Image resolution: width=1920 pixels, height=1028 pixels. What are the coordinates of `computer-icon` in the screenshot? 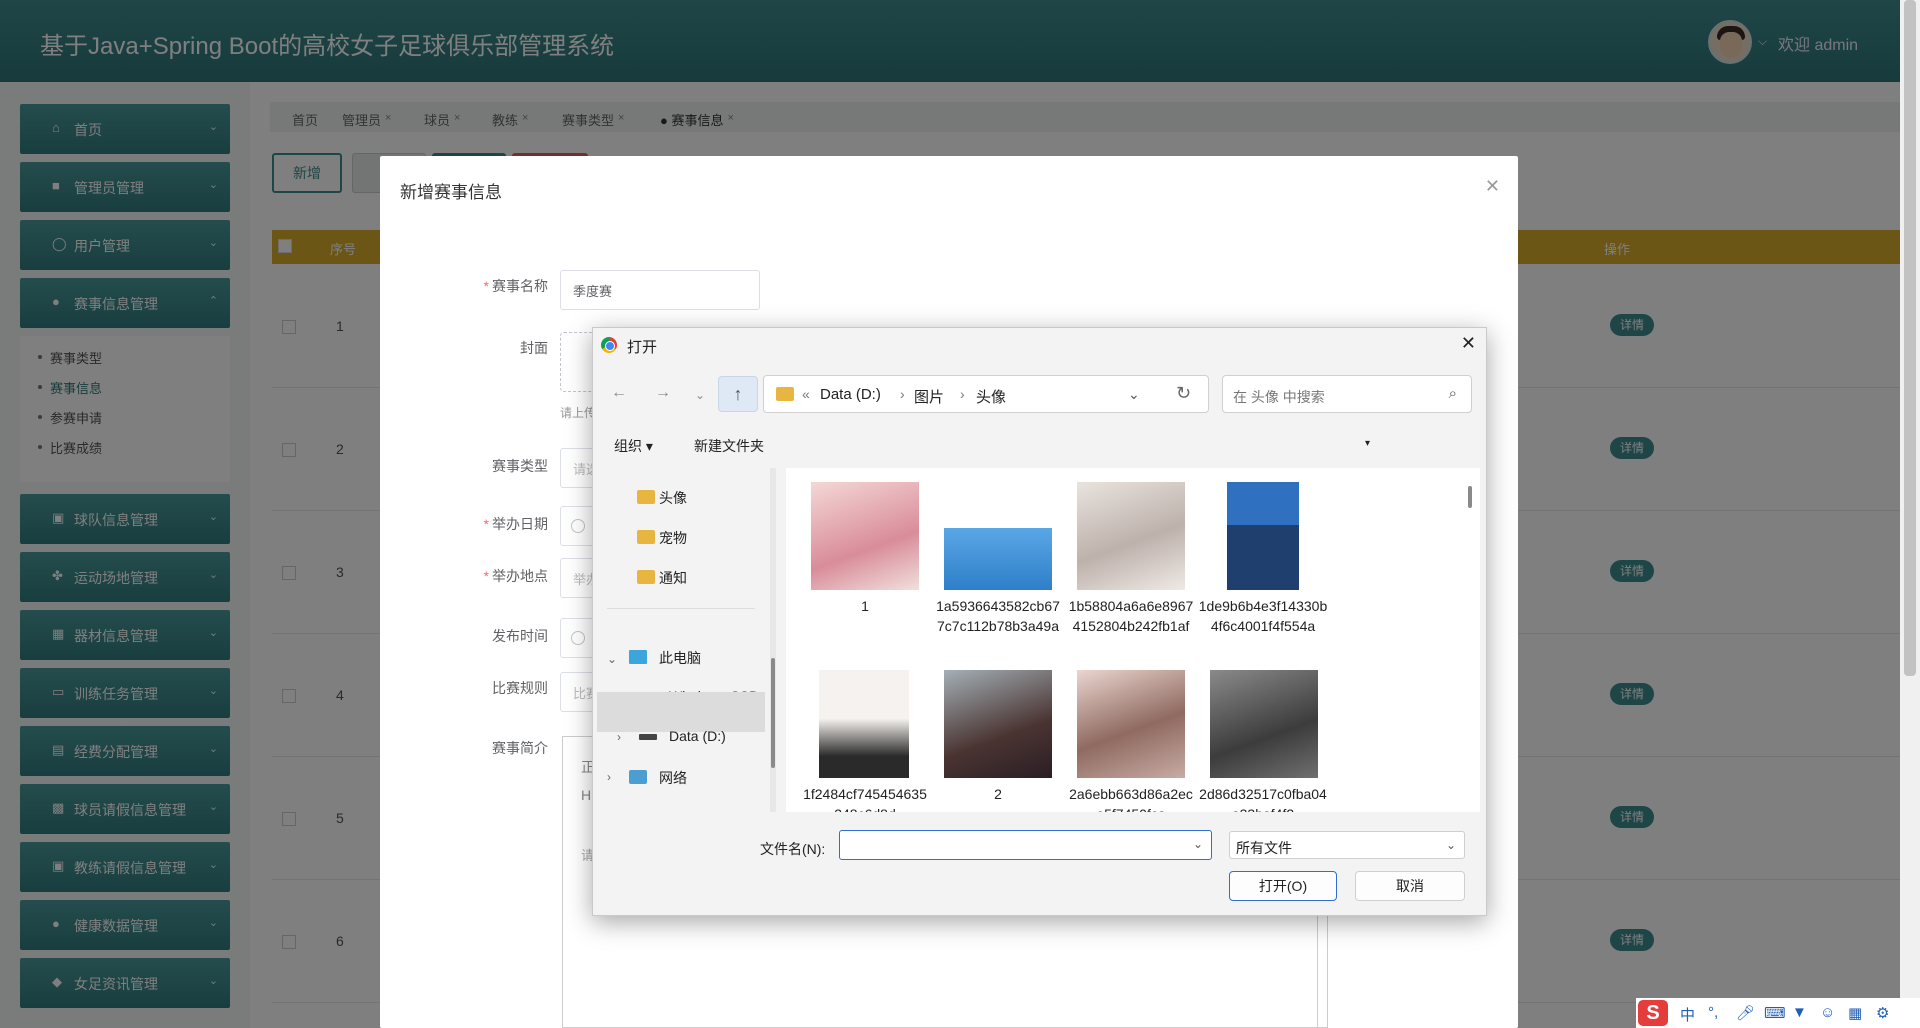 It's located at (638, 657).